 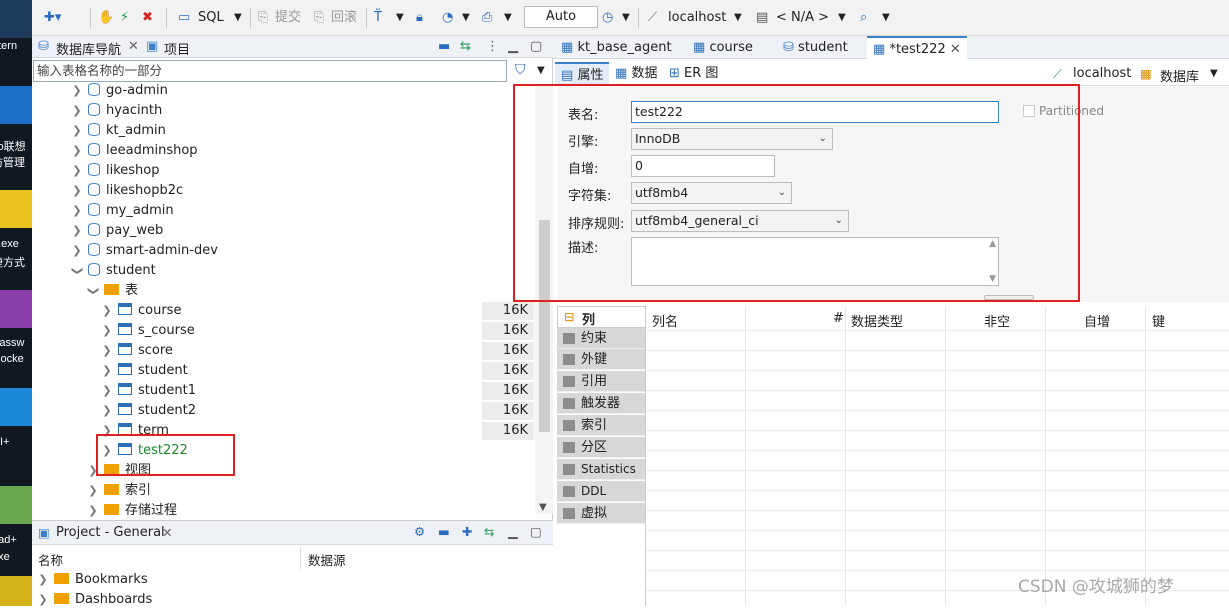 I want to click on minimize-icon: ▁, so click(x=513, y=46).